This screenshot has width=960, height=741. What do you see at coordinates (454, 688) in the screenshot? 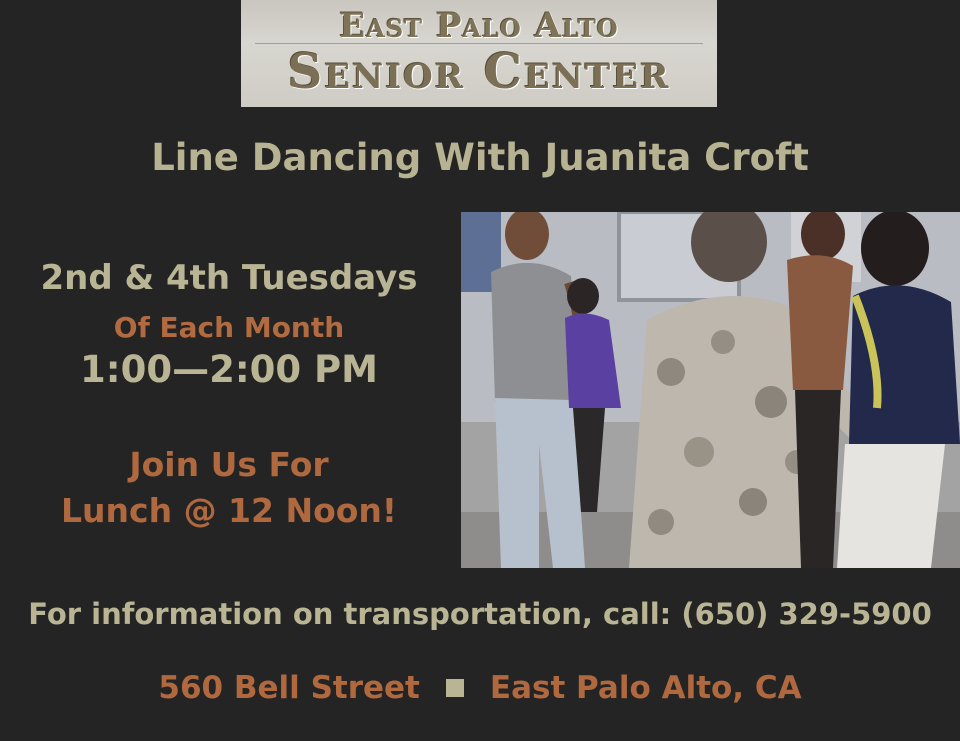
I see `square-bullet-icon` at bounding box center [454, 688].